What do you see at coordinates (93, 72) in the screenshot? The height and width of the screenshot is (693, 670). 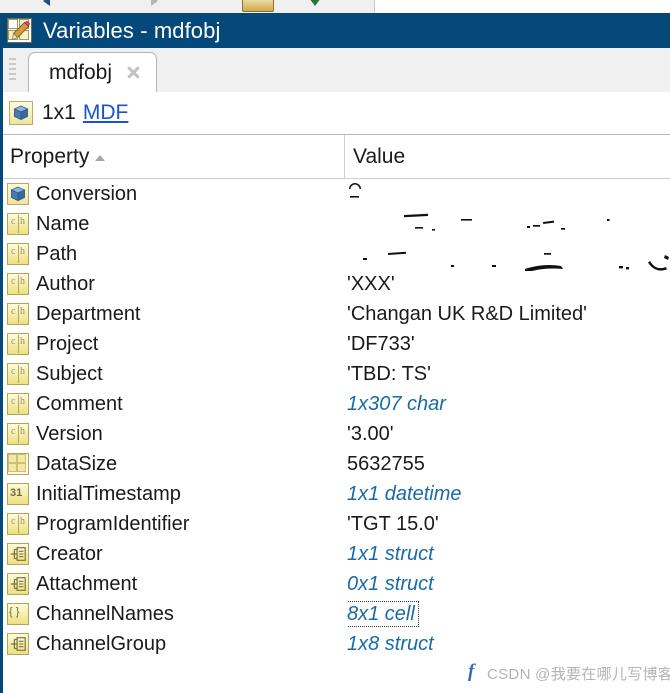 I see `tab-mdfobj: mdfobj` at bounding box center [93, 72].